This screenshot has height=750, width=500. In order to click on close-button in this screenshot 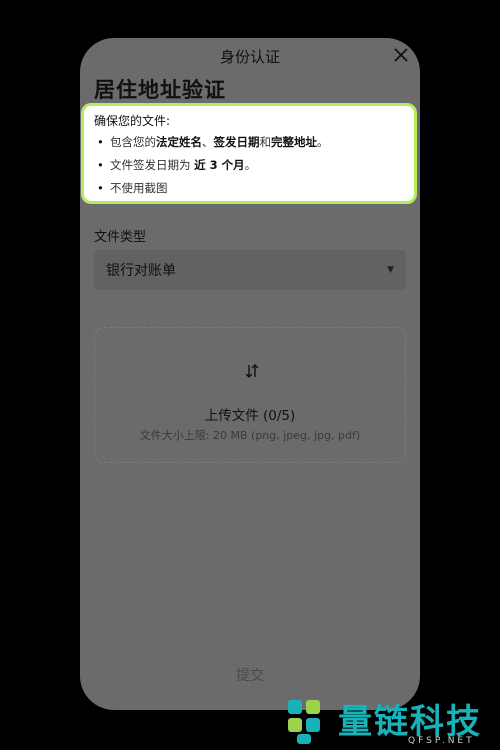, I will do `click(401, 55)`.